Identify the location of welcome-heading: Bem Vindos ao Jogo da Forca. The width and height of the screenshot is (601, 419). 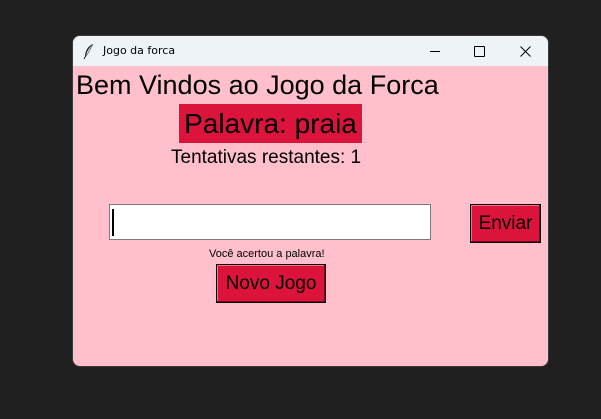
(257, 85).